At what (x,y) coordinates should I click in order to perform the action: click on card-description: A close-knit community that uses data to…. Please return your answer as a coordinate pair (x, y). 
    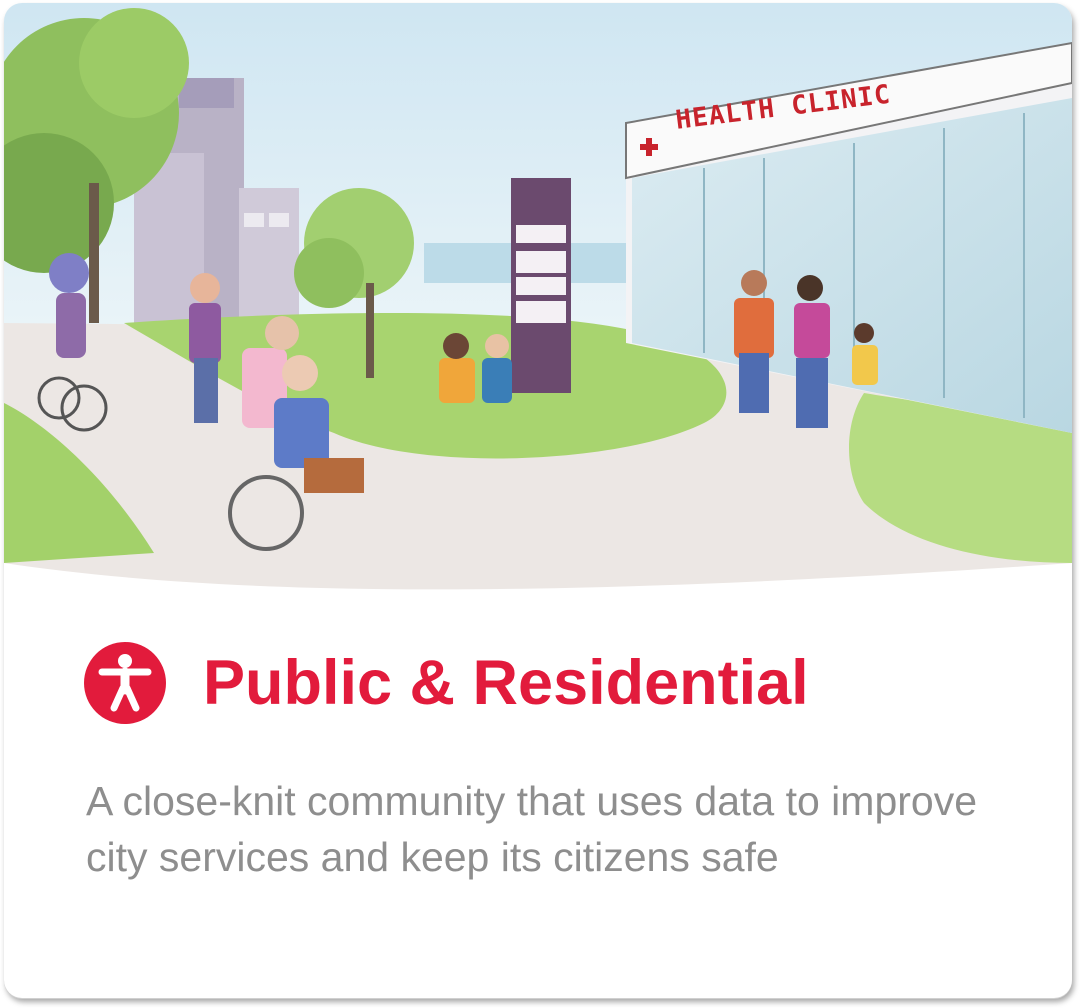
    Looking at the image, I should click on (532, 829).